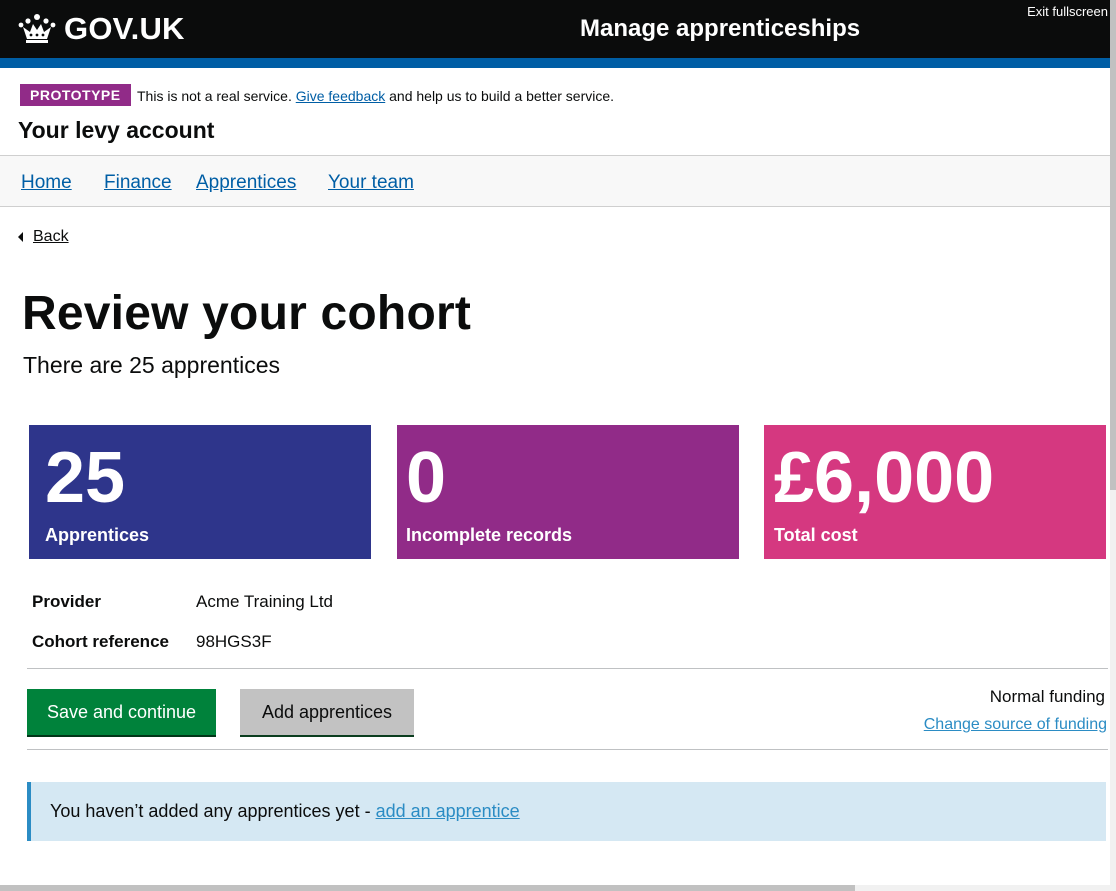 This screenshot has height=891, width=1116. What do you see at coordinates (489, 535) in the screenshot?
I see `stat-label: Incomplete records` at bounding box center [489, 535].